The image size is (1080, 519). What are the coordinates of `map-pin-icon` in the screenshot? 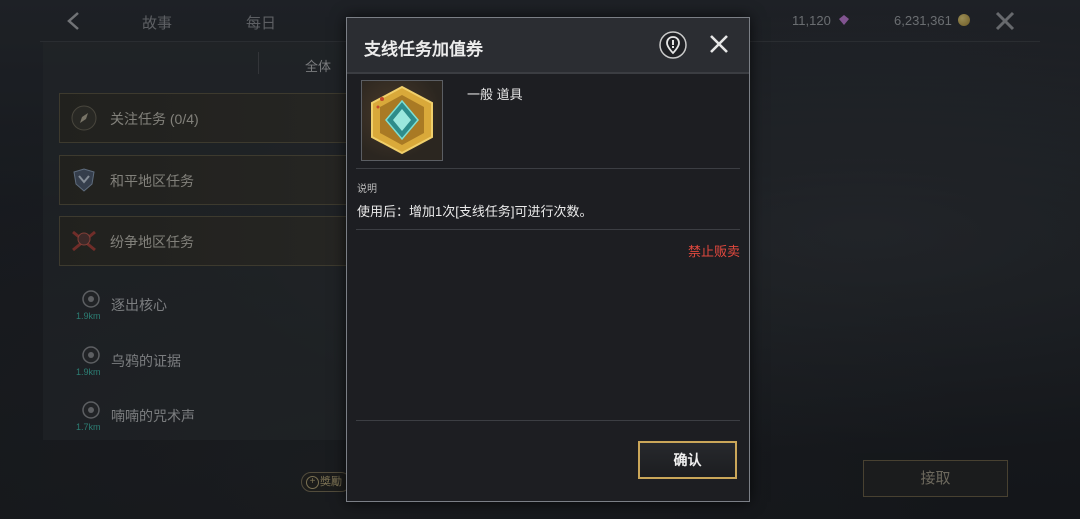 It's located at (673, 45).